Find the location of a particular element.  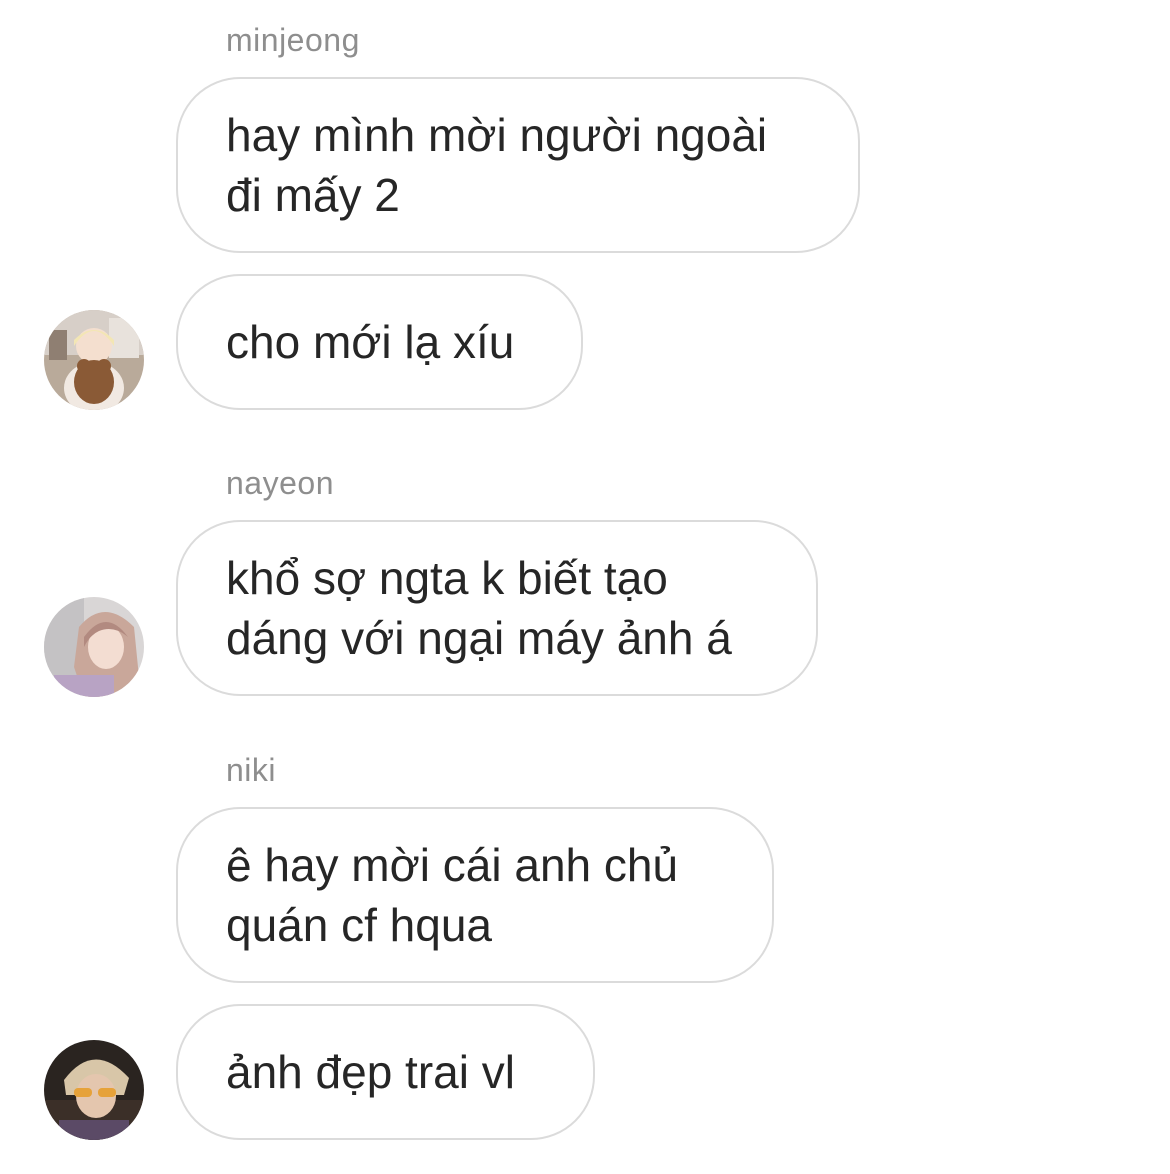

avatar-nayeon is located at coordinates (94, 647).